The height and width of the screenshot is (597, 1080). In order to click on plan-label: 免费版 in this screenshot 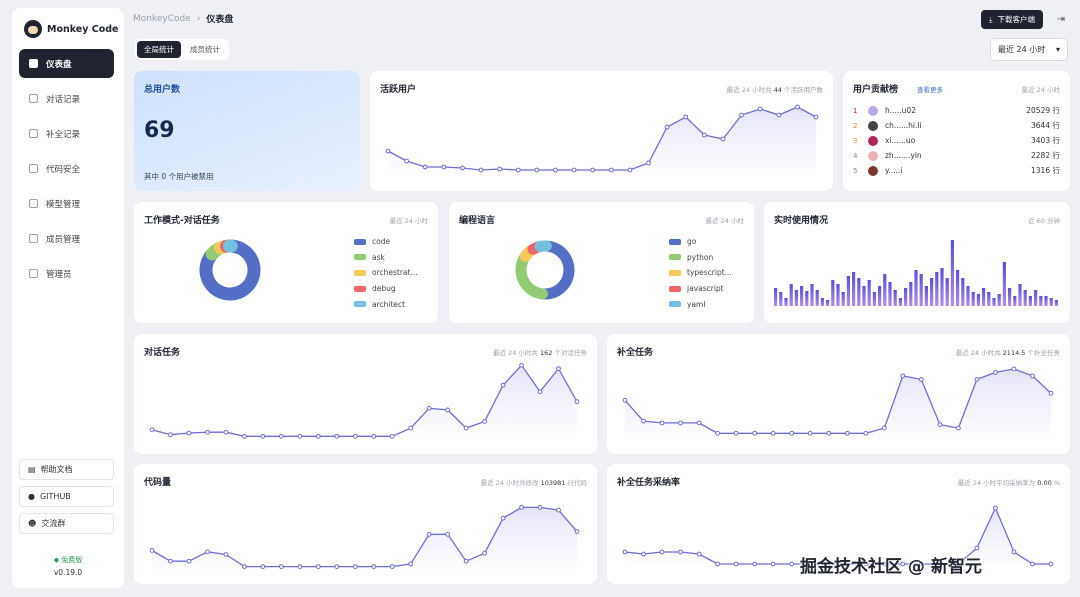, I will do `click(72, 560)`.